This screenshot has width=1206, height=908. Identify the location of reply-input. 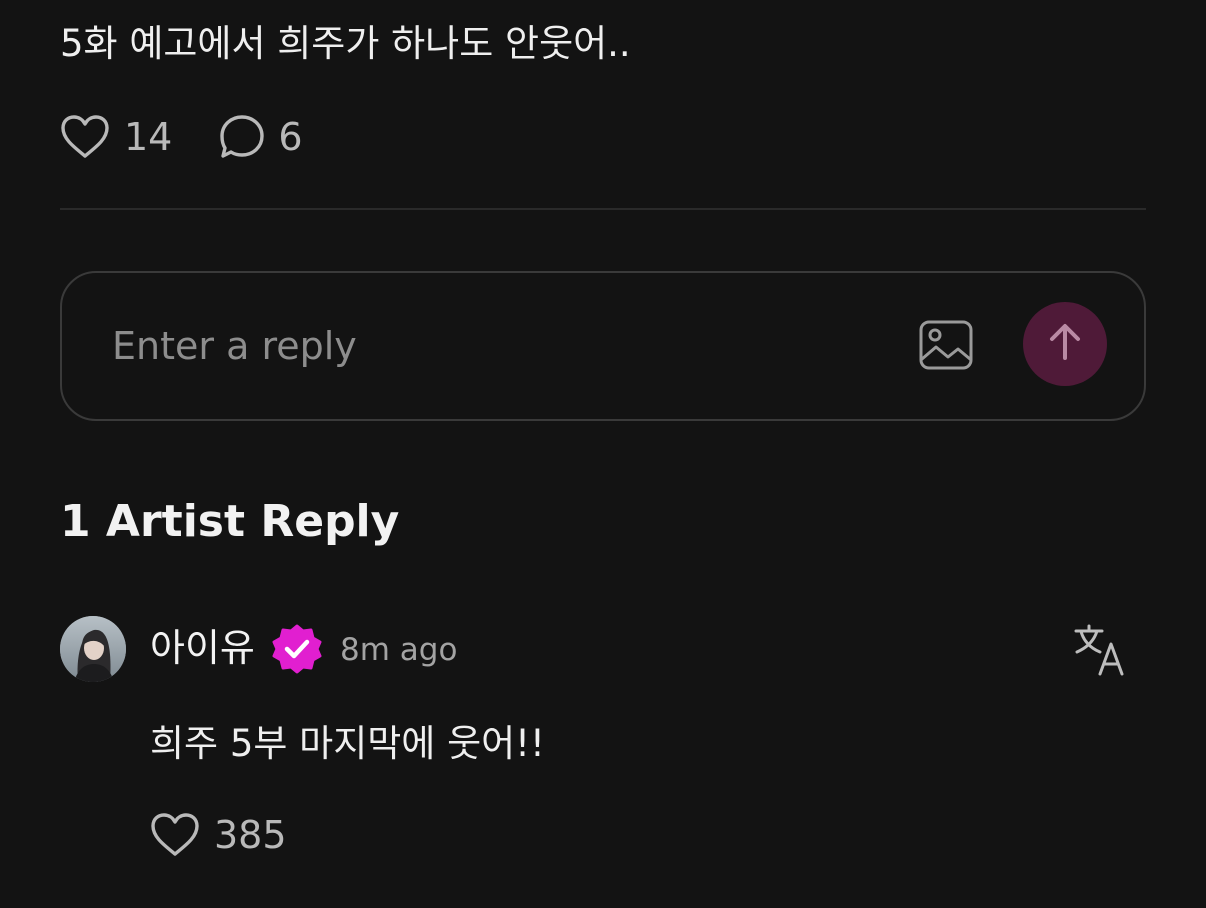
(492, 346).